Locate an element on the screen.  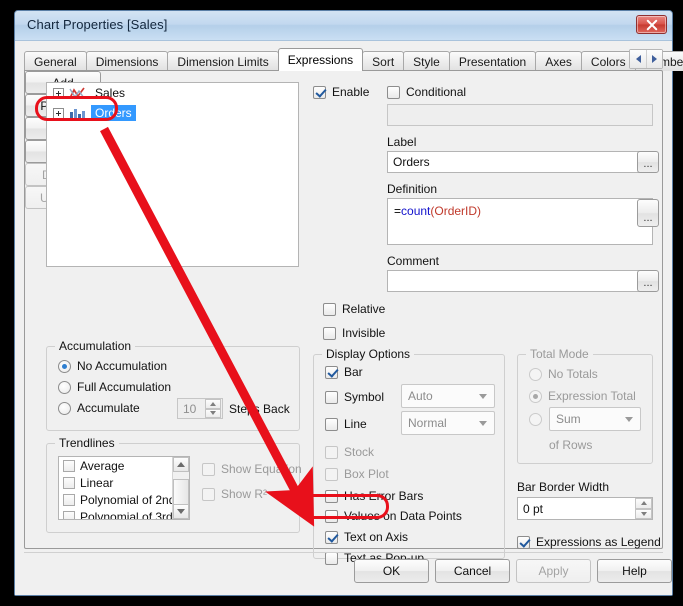
text-on-axis-label: Text on Axis is located at coordinates (376, 537).